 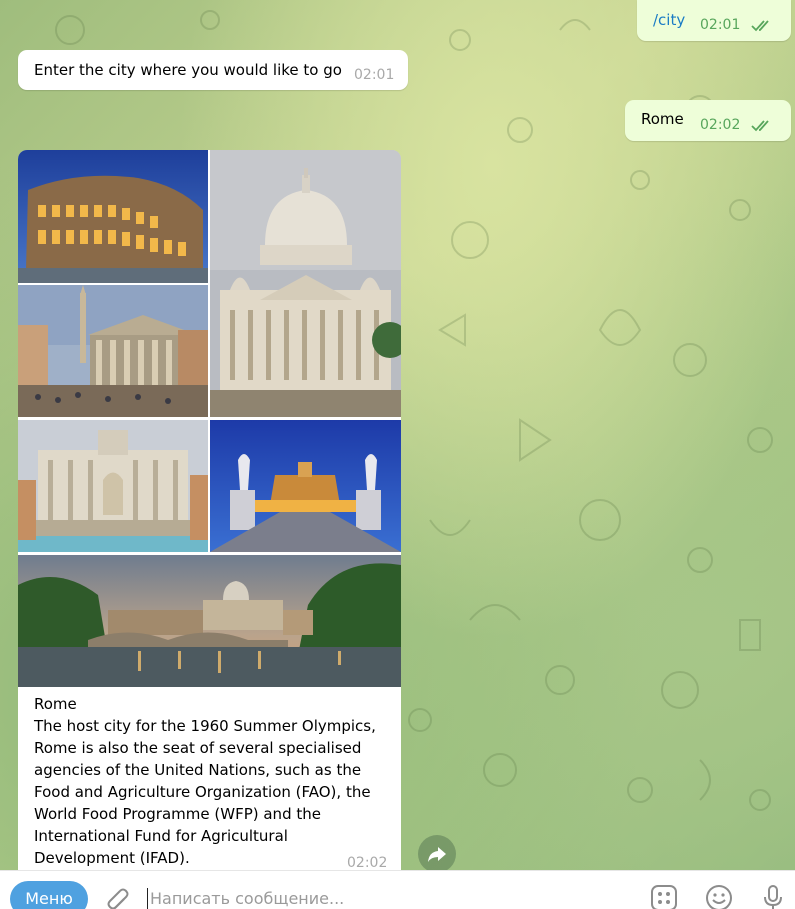 I want to click on photo-castel-sant-angelo, so click(x=305, y=486).